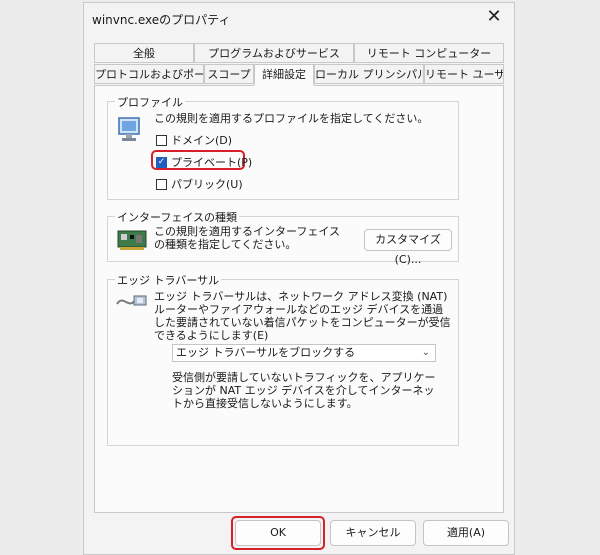 The height and width of the screenshot is (555, 600). I want to click on profile-private-checkbox: ✓ プライベート(P), so click(204, 162).